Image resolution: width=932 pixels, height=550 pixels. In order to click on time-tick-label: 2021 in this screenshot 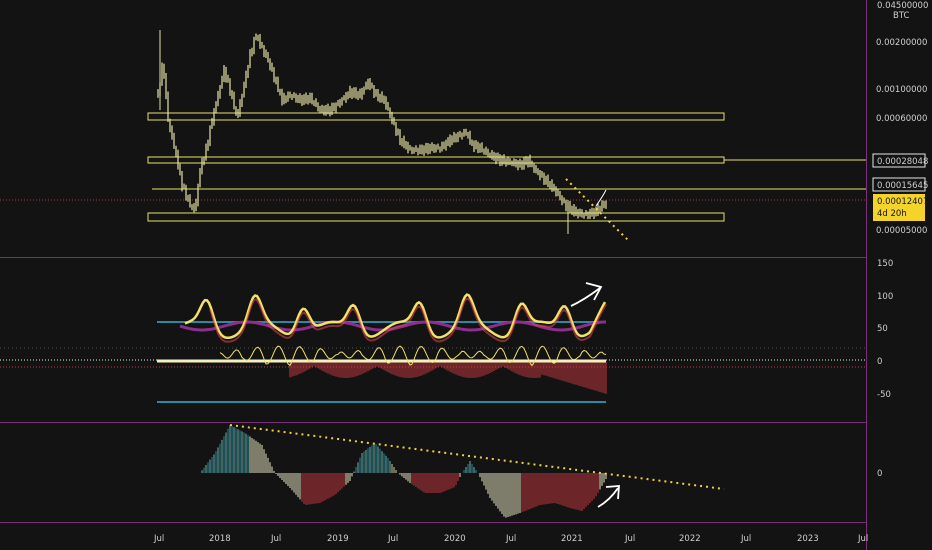, I will do `click(572, 539)`.